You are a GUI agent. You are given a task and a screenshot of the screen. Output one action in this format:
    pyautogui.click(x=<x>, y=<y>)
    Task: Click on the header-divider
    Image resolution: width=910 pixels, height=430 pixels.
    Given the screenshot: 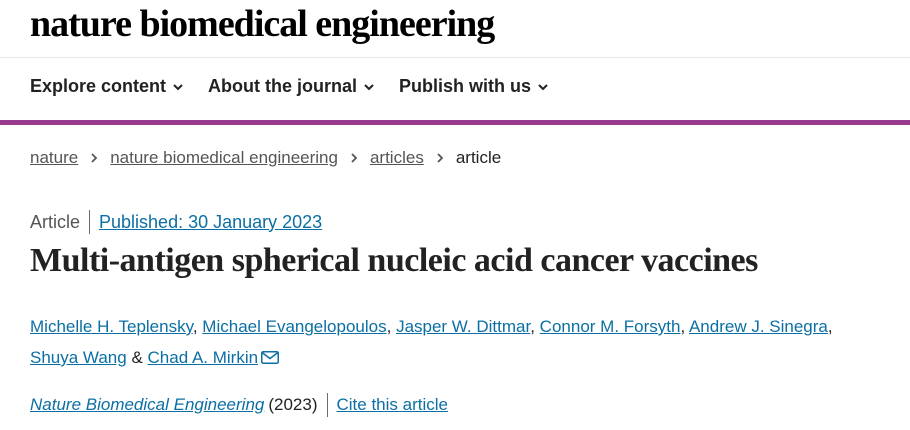 What is the action you would take?
    pyautogui.click(x=455, y=57)
    